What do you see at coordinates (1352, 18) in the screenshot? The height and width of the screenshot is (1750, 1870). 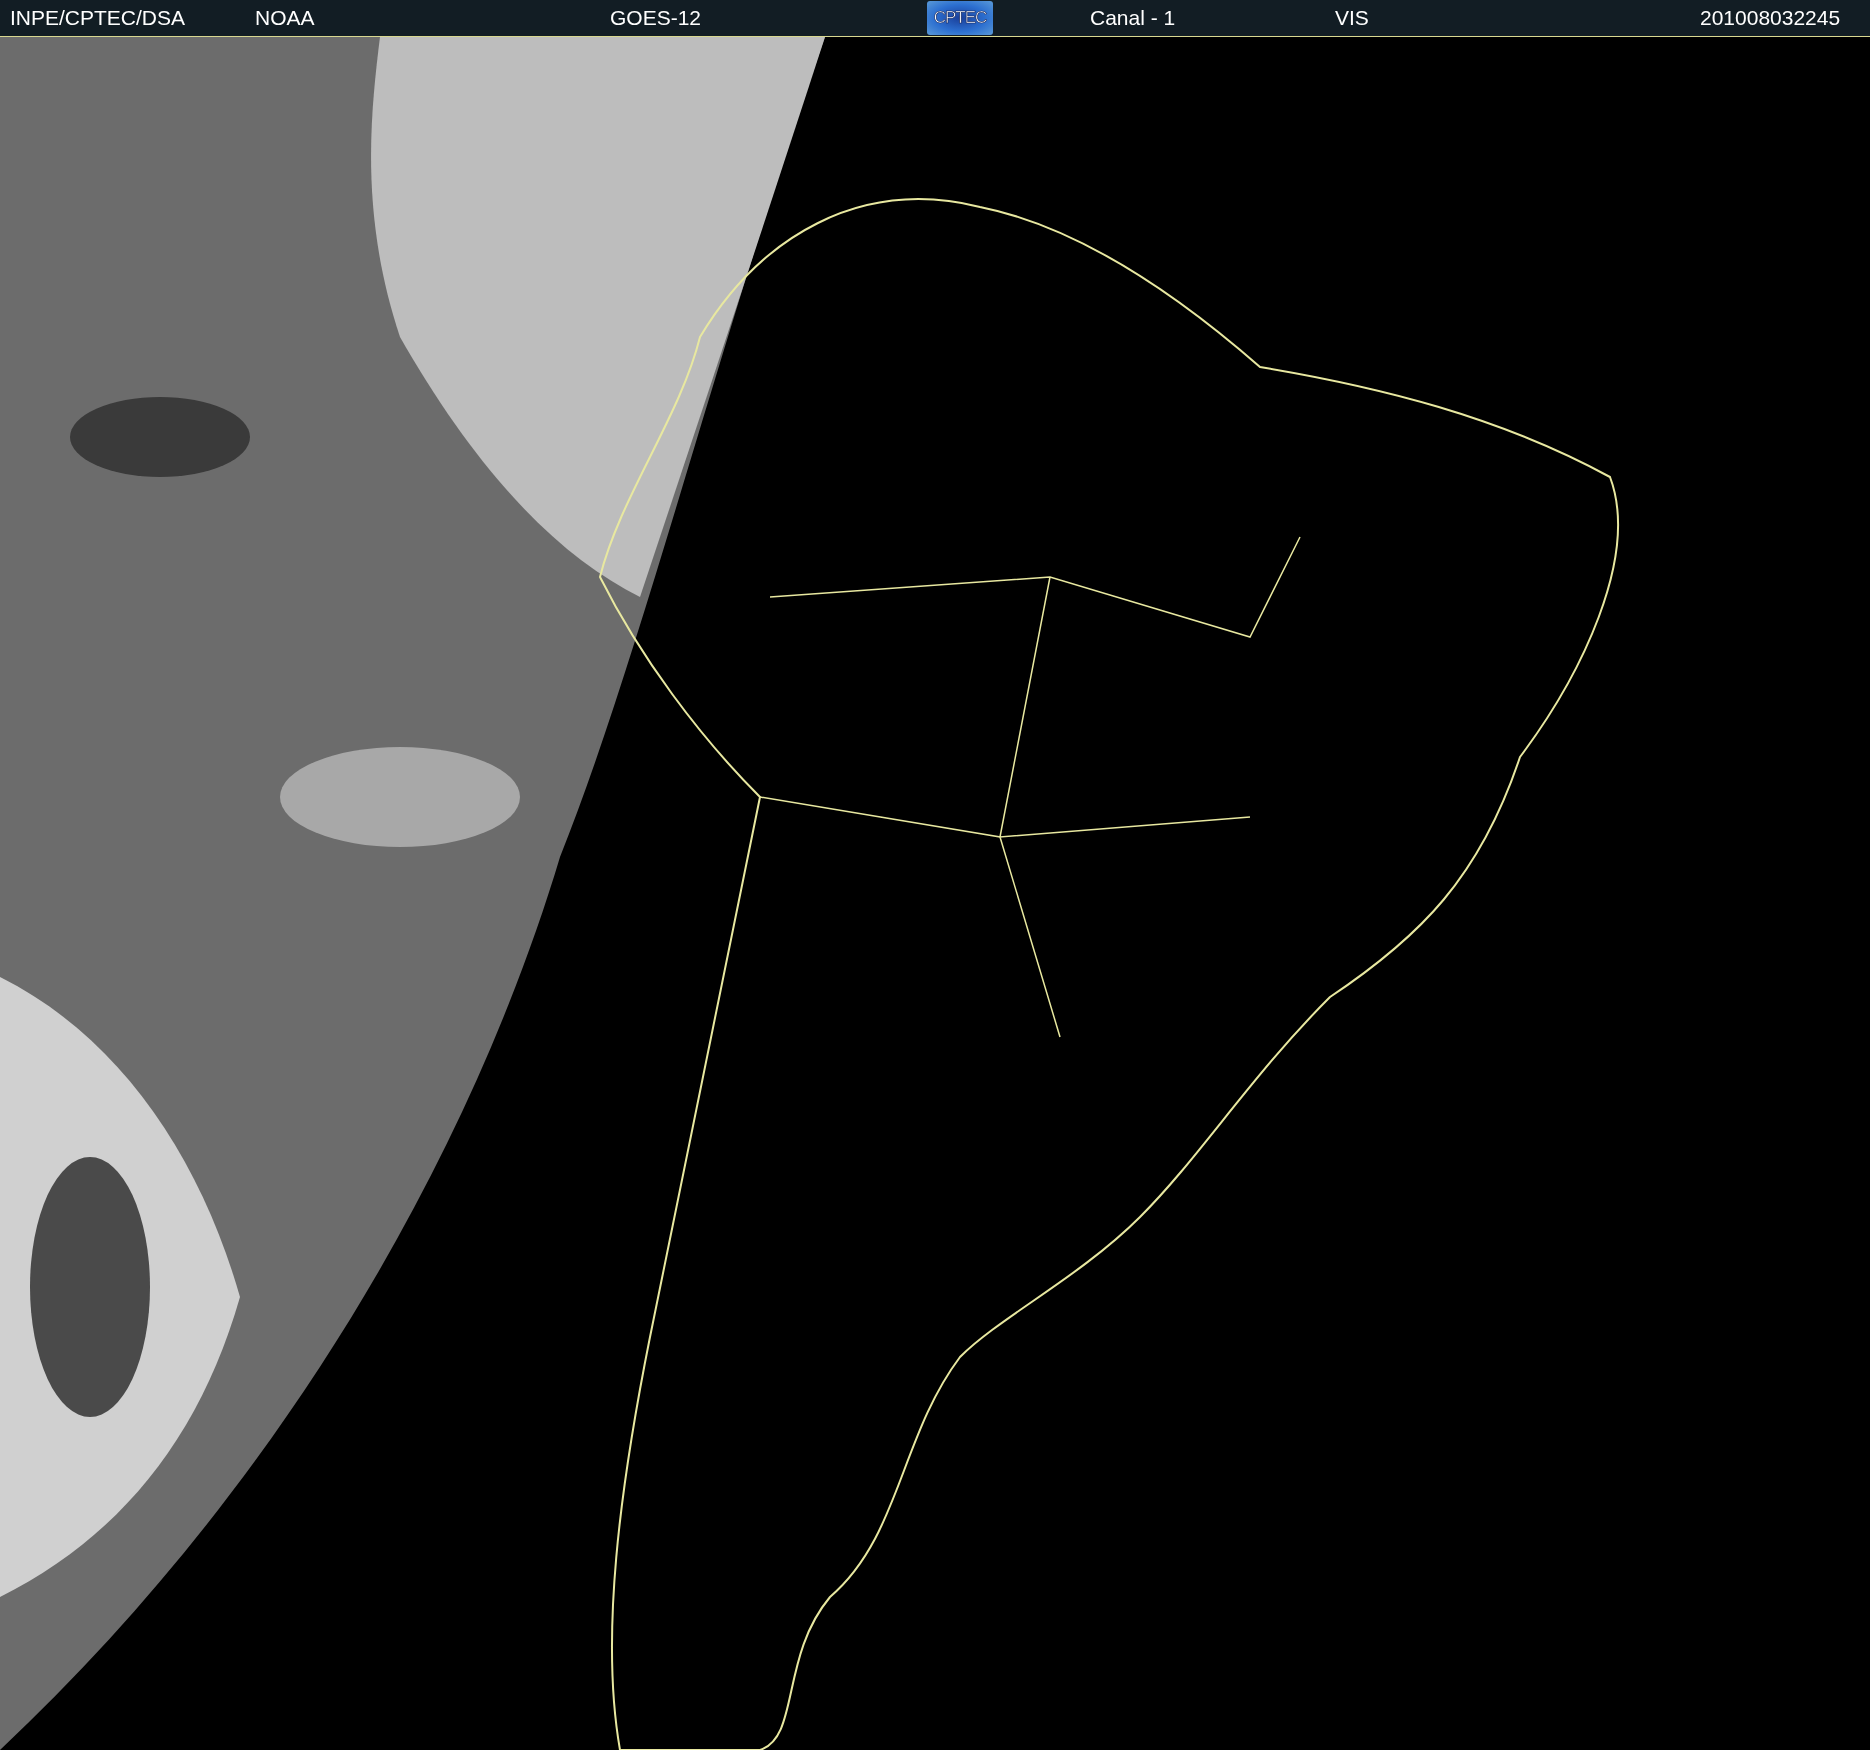 I see `band-label: VIS` at bounding box center [1352, 18].